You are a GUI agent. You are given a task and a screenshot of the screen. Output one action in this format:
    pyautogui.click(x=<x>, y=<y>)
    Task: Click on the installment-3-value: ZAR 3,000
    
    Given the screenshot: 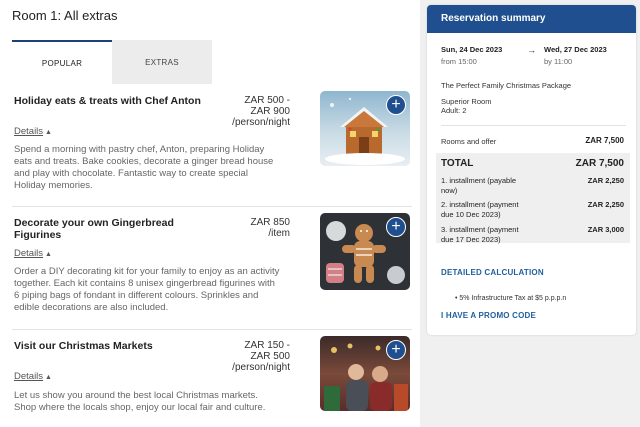 What is the action you would take?
    pyautogui.click(x=605, y=229)
    